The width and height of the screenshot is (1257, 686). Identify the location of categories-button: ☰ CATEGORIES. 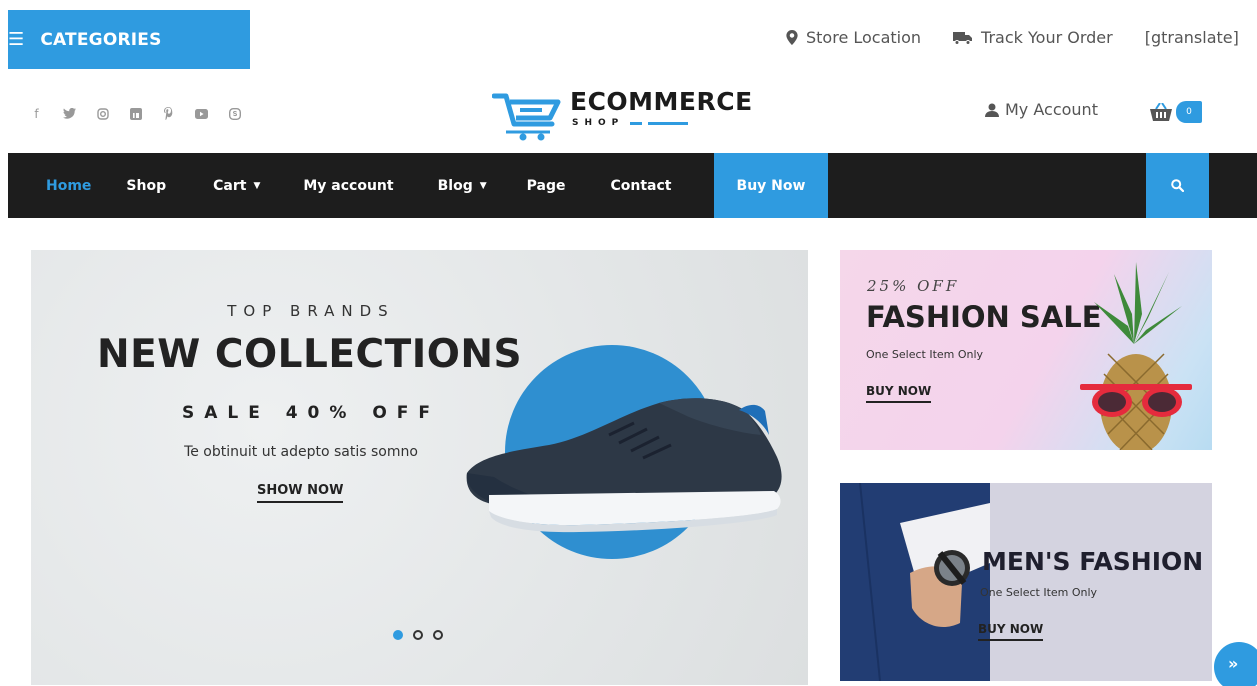
(129, 39).